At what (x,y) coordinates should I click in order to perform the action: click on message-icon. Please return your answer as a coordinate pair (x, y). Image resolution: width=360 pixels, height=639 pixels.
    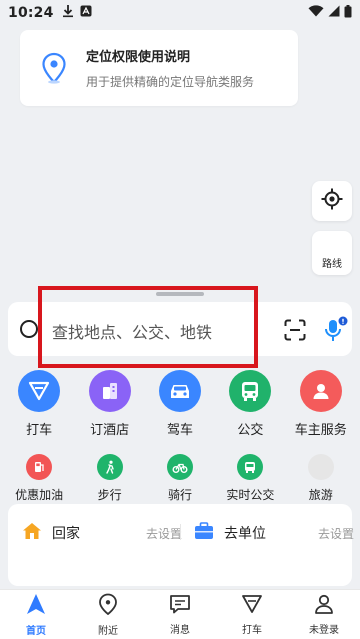
    Looking at the image, I should click on (180, 606).